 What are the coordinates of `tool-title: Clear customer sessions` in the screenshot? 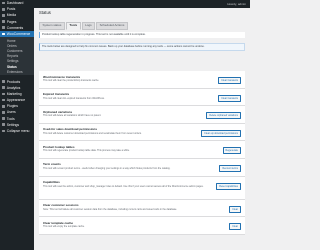 It's located at (61, 205).